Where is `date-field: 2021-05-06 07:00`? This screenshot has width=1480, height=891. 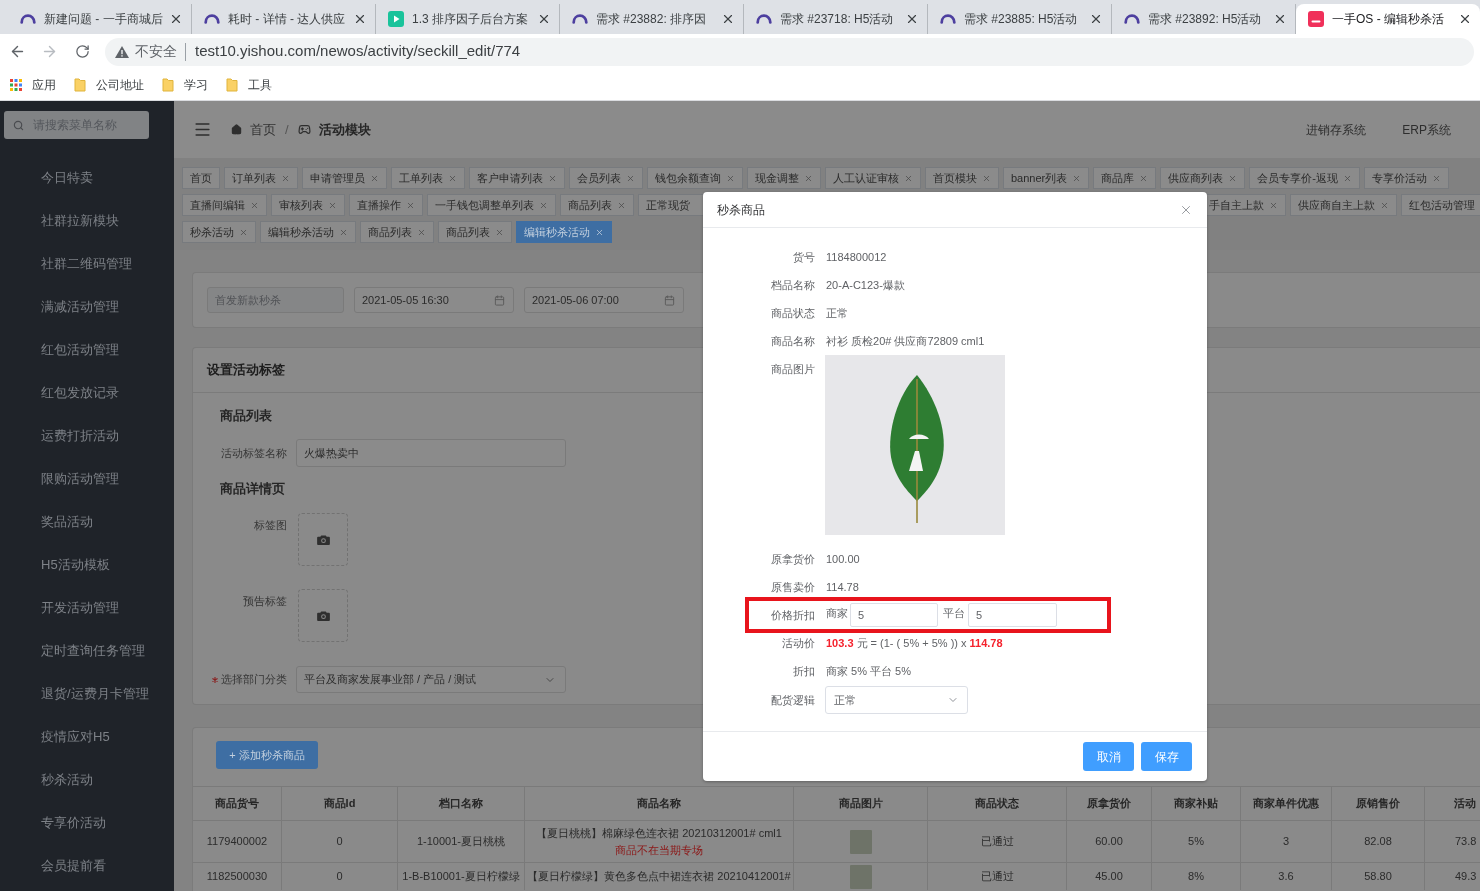
date-field: 2021-05-06 07:00 is located at coordinates (604, 300).